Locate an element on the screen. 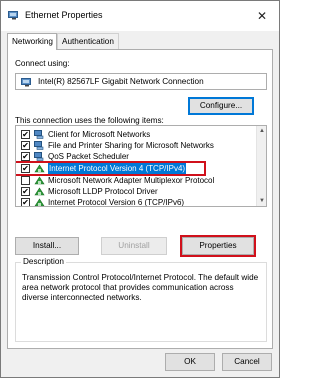 The image size is (320, 378). list-item: ✔ QoS Packet Scheduler is located at coordinates (136, 156).